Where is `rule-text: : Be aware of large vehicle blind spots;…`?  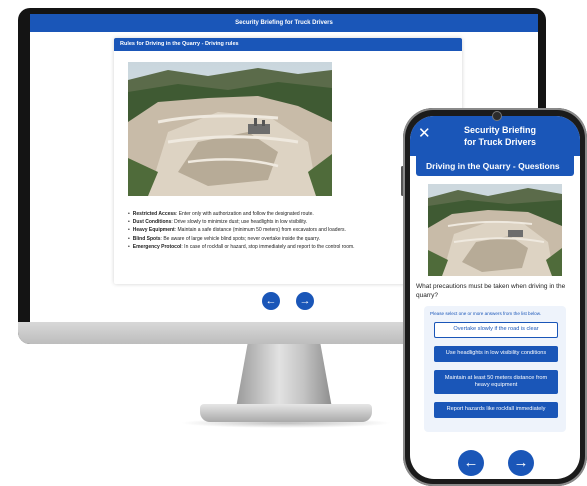 rule-text: : Be aware of large vehicle blind spots;… is located at coordinates (240, 238).